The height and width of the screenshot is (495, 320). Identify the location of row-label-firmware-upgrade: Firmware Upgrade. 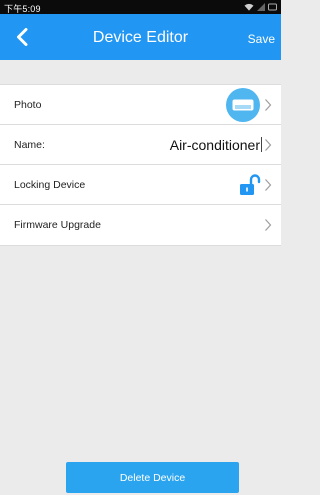
(57, 225).